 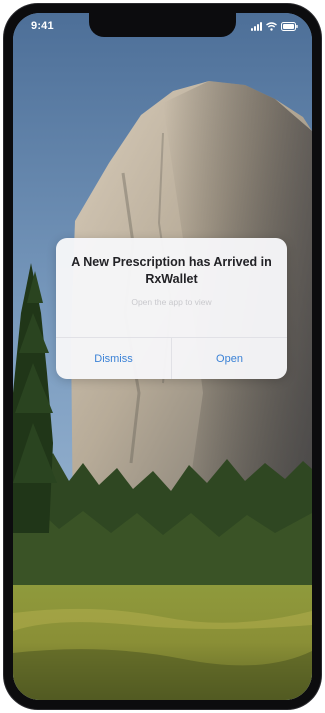 What do you see at coordinates (171, 302) in the screenshot?
I see `alert-message: Open the app to view` at bounding box center [171, 302].